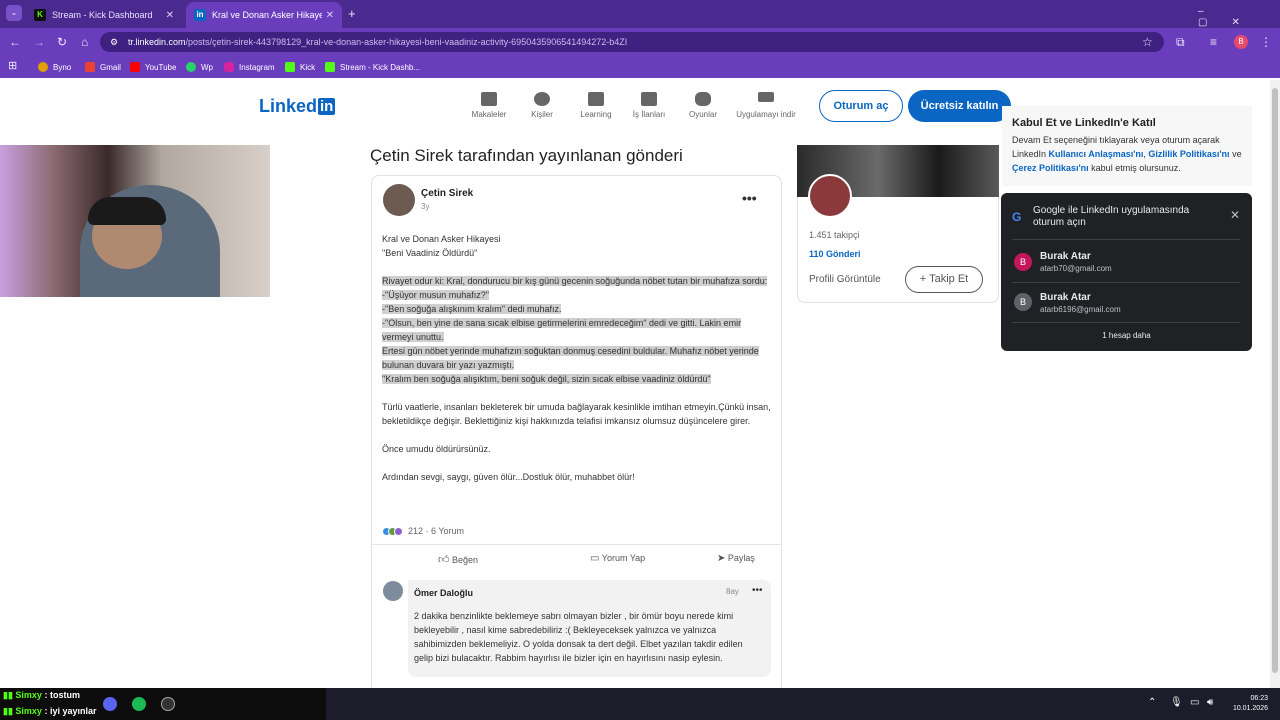 The image size is (1280, 720). Describe the element at coordinates (1147, 42) in the screenshot. I see `bookmark-star-icon: ☆` at that location.